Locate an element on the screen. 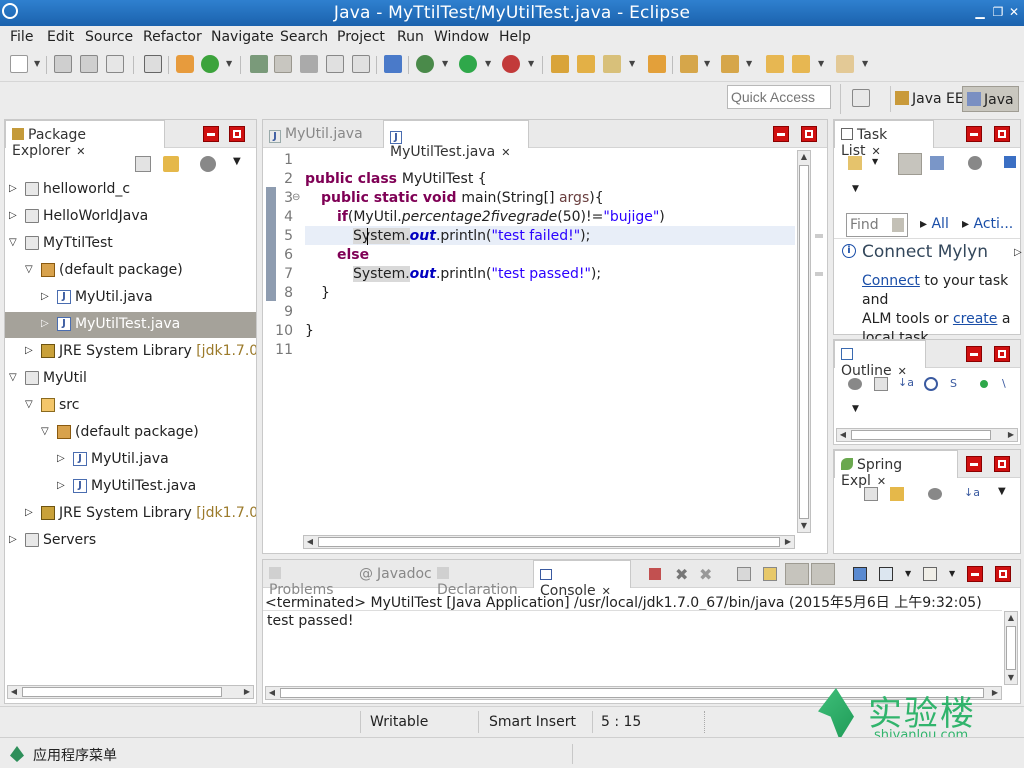  tab-javadoc: @ Javadoc is located at coordinates (393, 574).